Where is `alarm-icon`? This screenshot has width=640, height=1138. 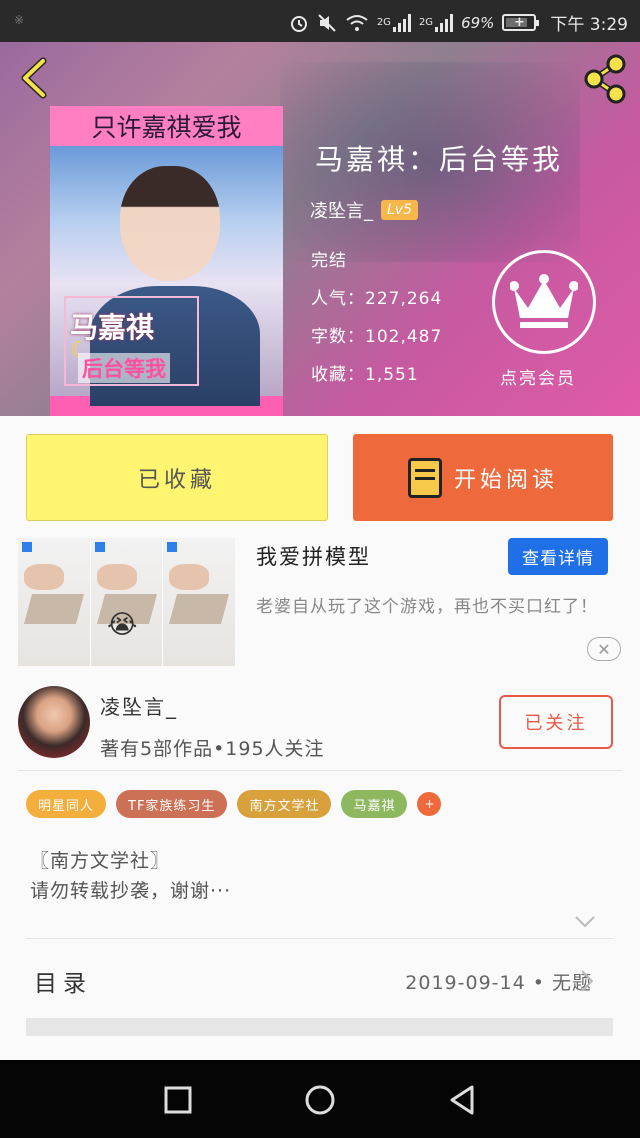
alarm-icon is located at coordinates (299, 23).